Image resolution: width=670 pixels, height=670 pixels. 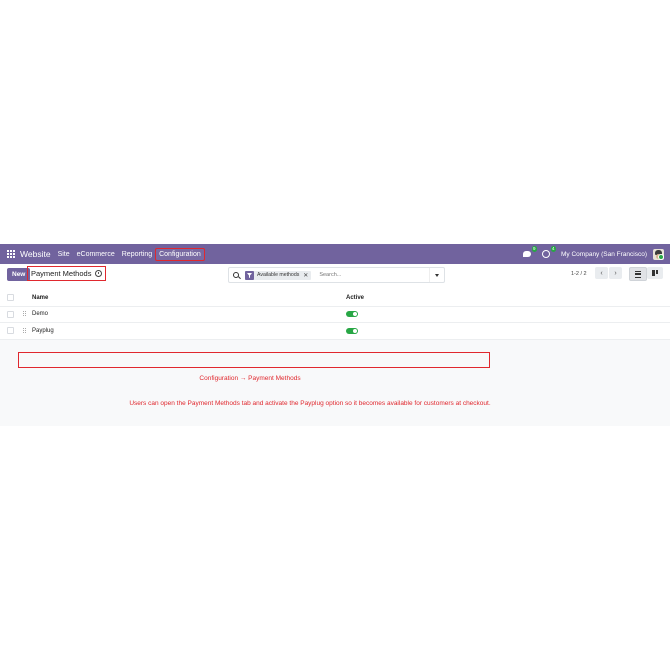 What do you see at coordinates (11, 254) in the screenshot?
I see `apps-grid-icon` at bounding box center [11, 254].